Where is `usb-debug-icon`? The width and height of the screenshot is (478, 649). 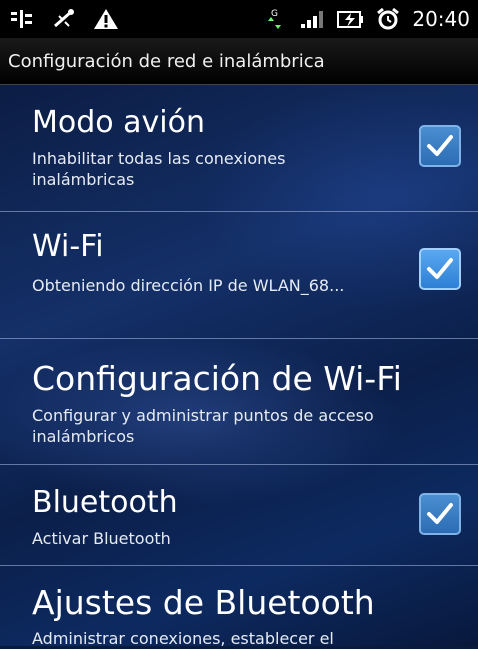 usb-debug-icon is located at coordinates (22, 19).